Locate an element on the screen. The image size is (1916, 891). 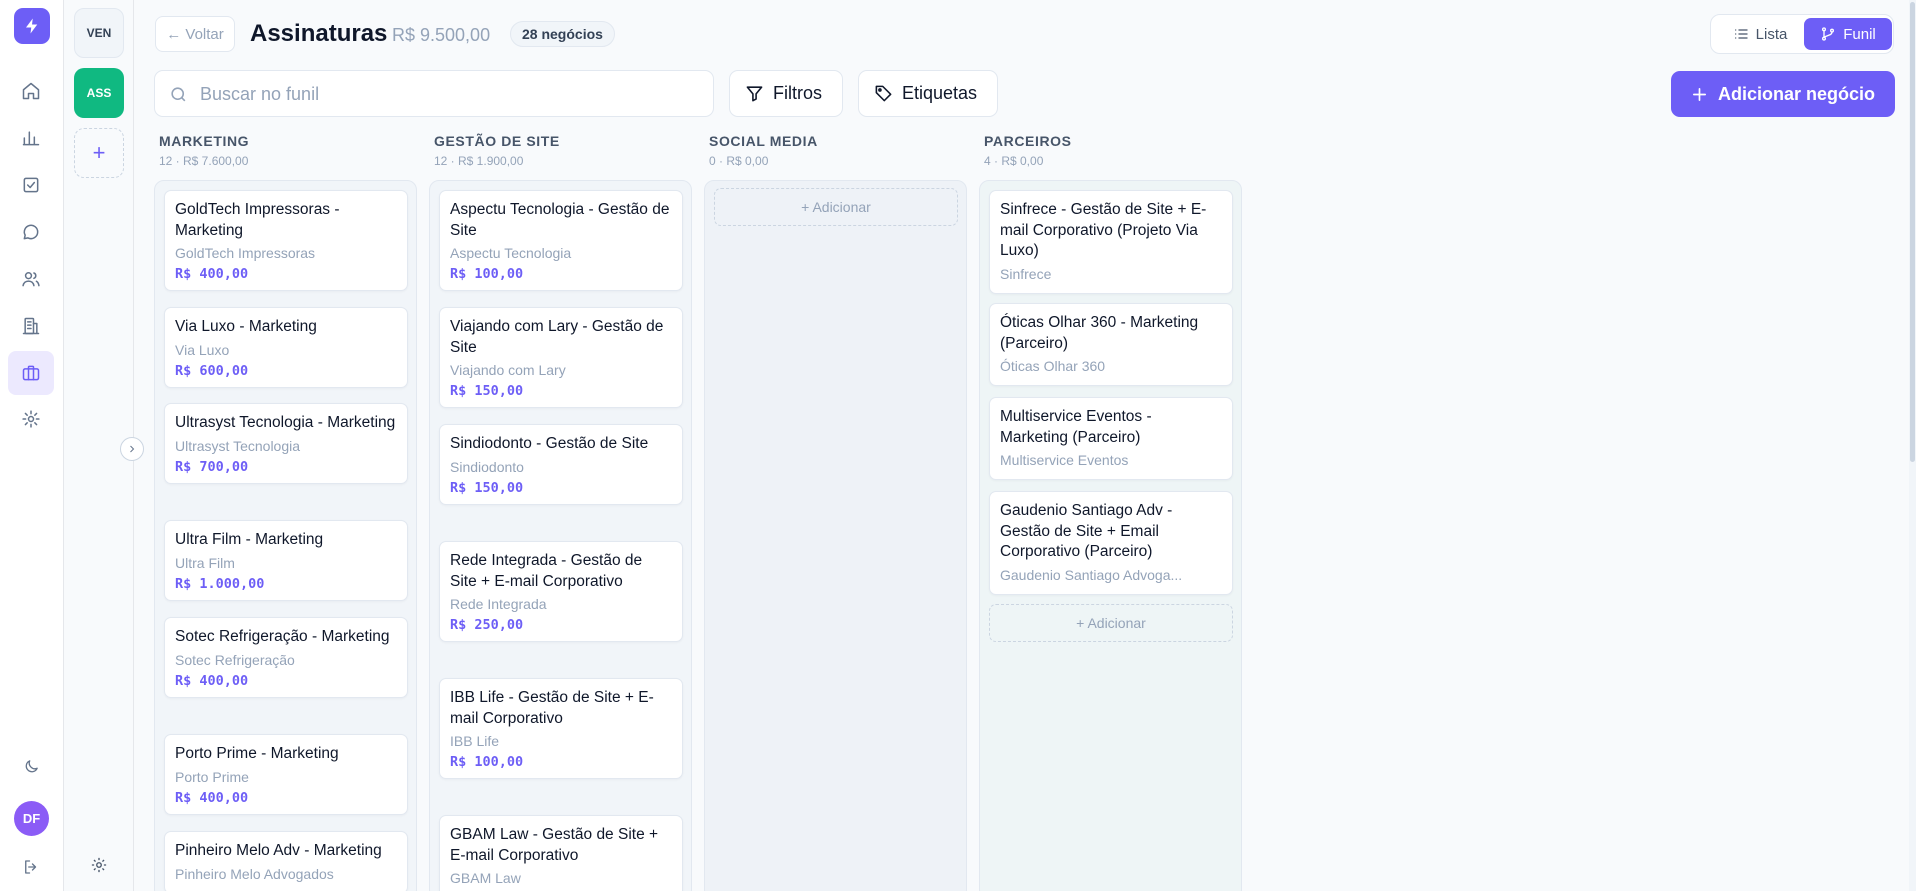
stage-name: PARCEIROS is located at coordinates (1028, 141).